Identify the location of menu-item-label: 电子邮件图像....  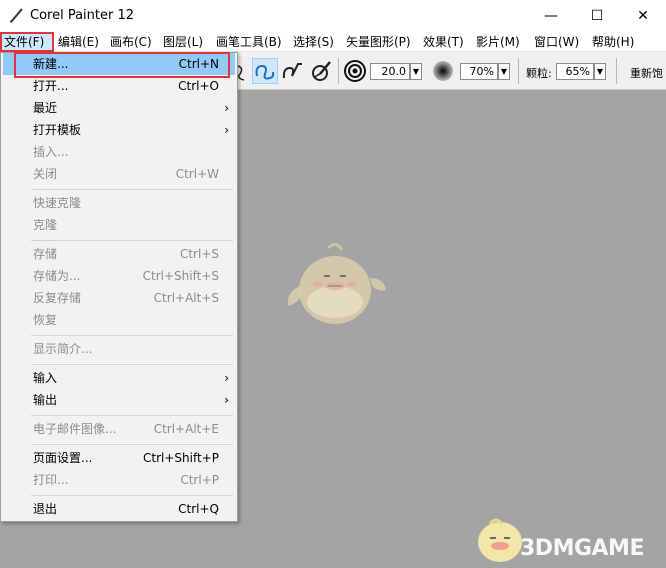
(75, 429).